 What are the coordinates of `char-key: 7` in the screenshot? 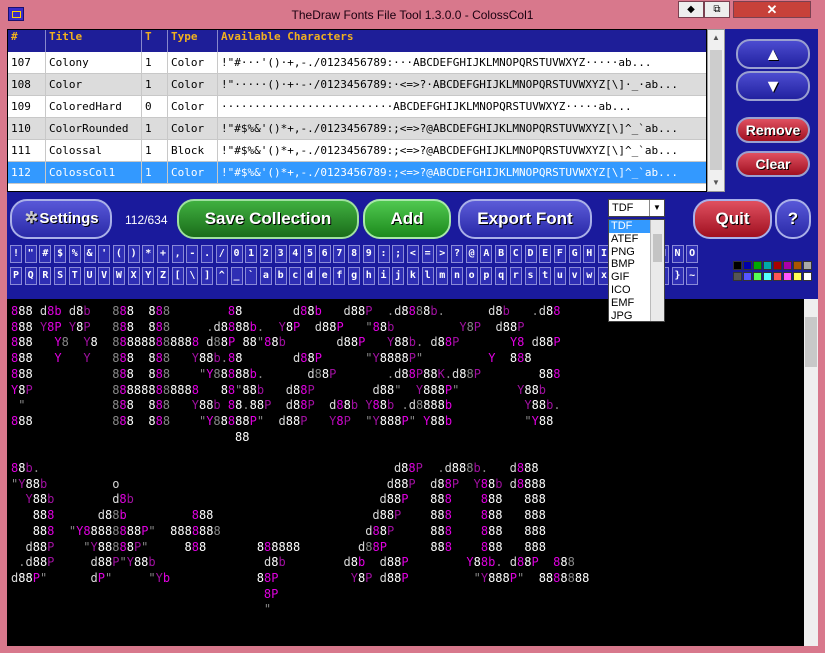 It's located at (339, 254).